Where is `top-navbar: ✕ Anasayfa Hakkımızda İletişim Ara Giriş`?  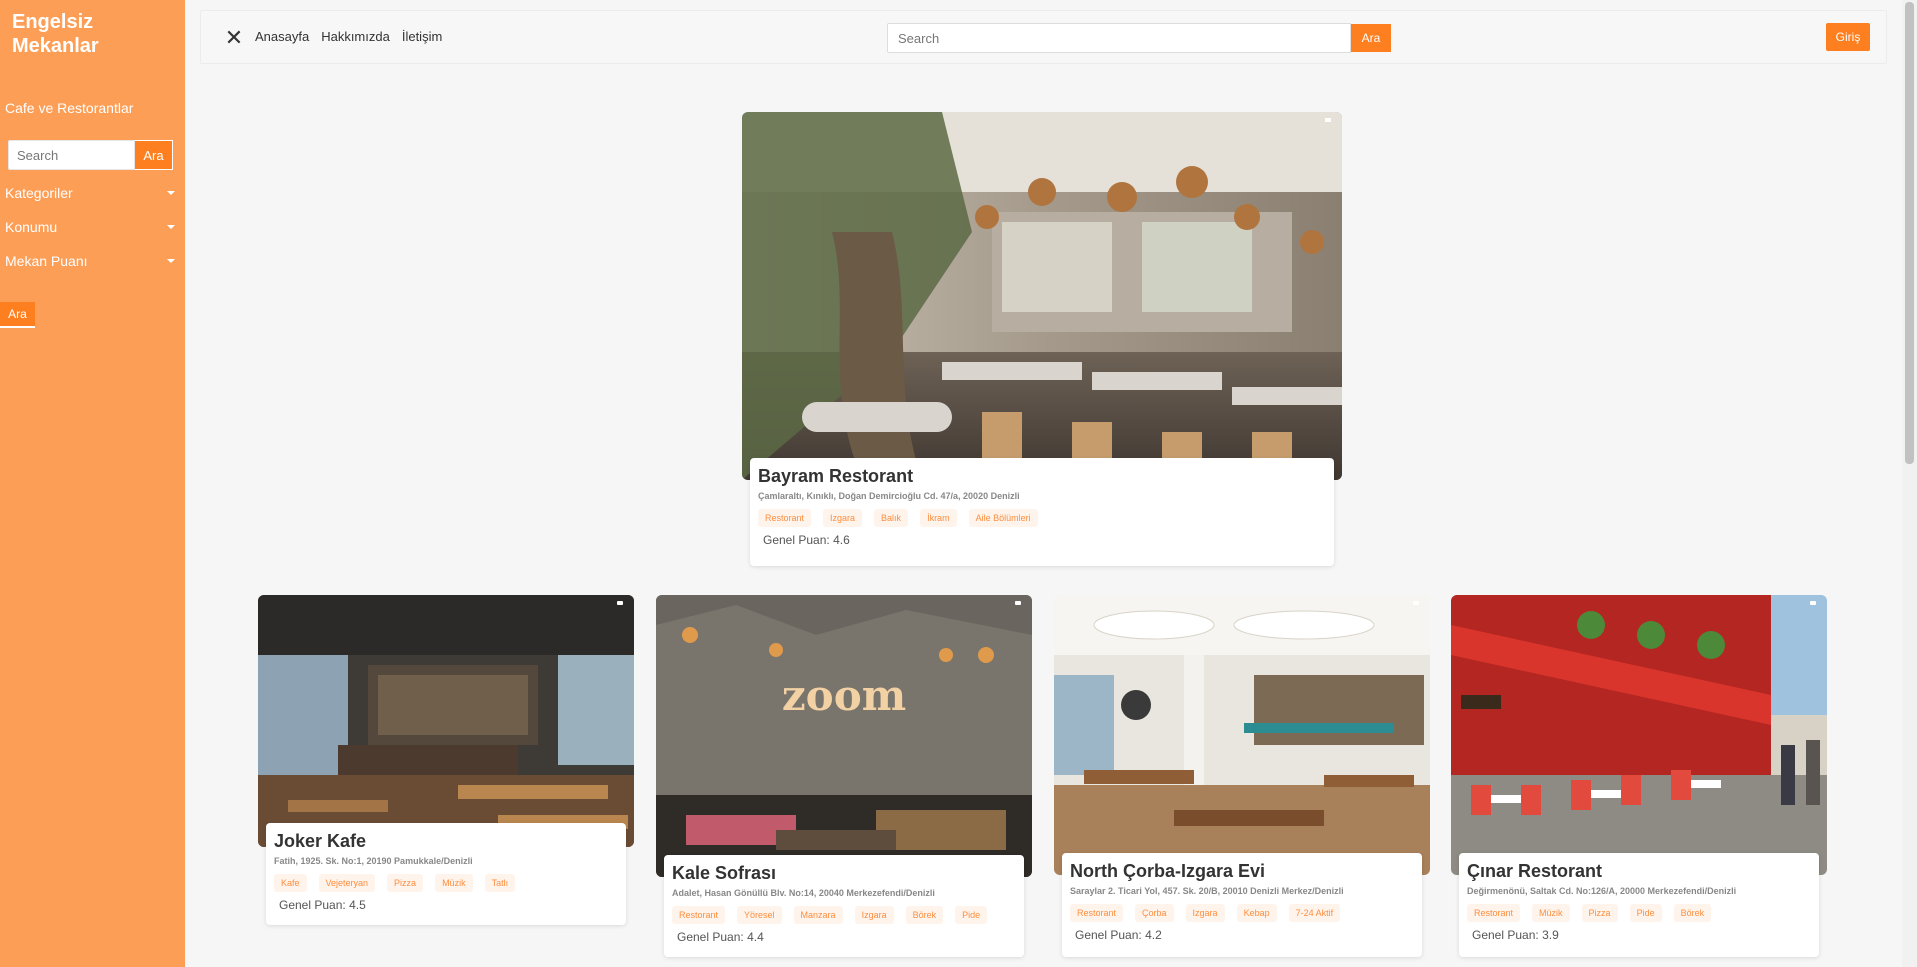
top-navbar: ✕ Anasayfa Hakkımızda İletişim Ara Giriş is located at coordinates (1043, 37).